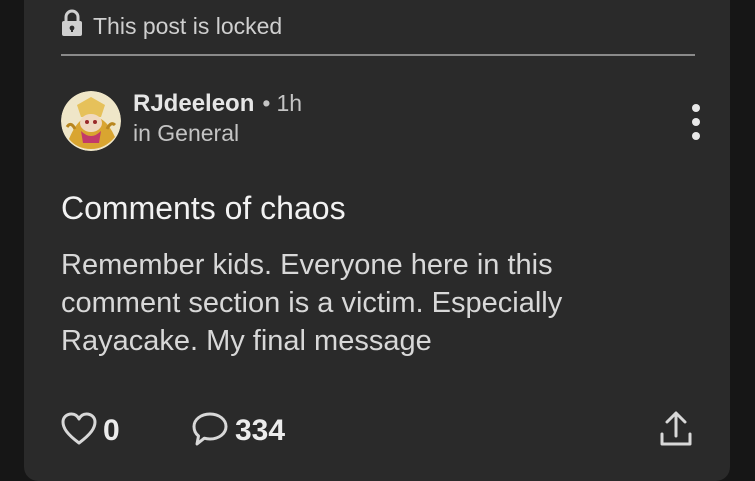 The width and height of the screenshot is (755, 481). I want to click on avatar, so click(91, 121).